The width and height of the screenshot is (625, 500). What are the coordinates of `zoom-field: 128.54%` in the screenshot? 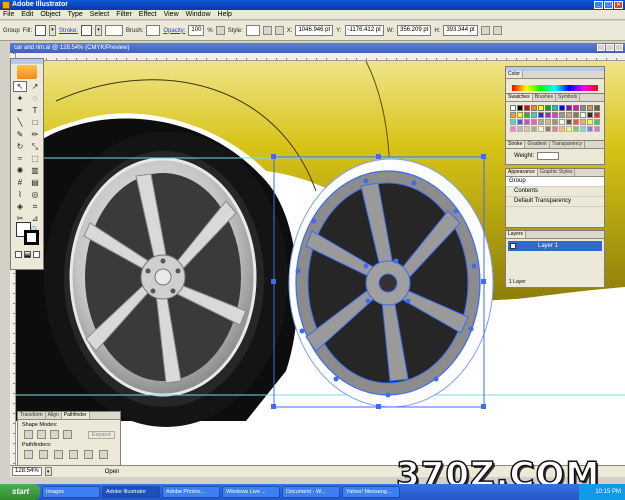 It's located at (27, 471).